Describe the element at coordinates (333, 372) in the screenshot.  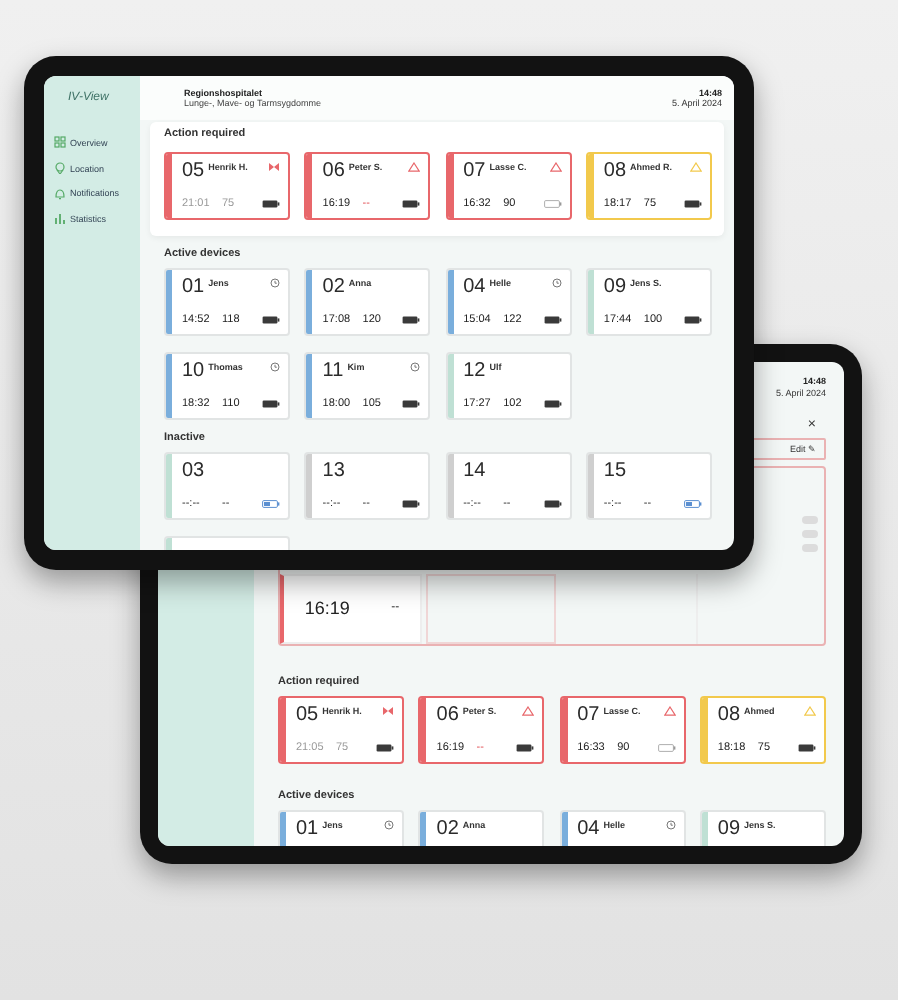
I see `device-number: 11` at that location.